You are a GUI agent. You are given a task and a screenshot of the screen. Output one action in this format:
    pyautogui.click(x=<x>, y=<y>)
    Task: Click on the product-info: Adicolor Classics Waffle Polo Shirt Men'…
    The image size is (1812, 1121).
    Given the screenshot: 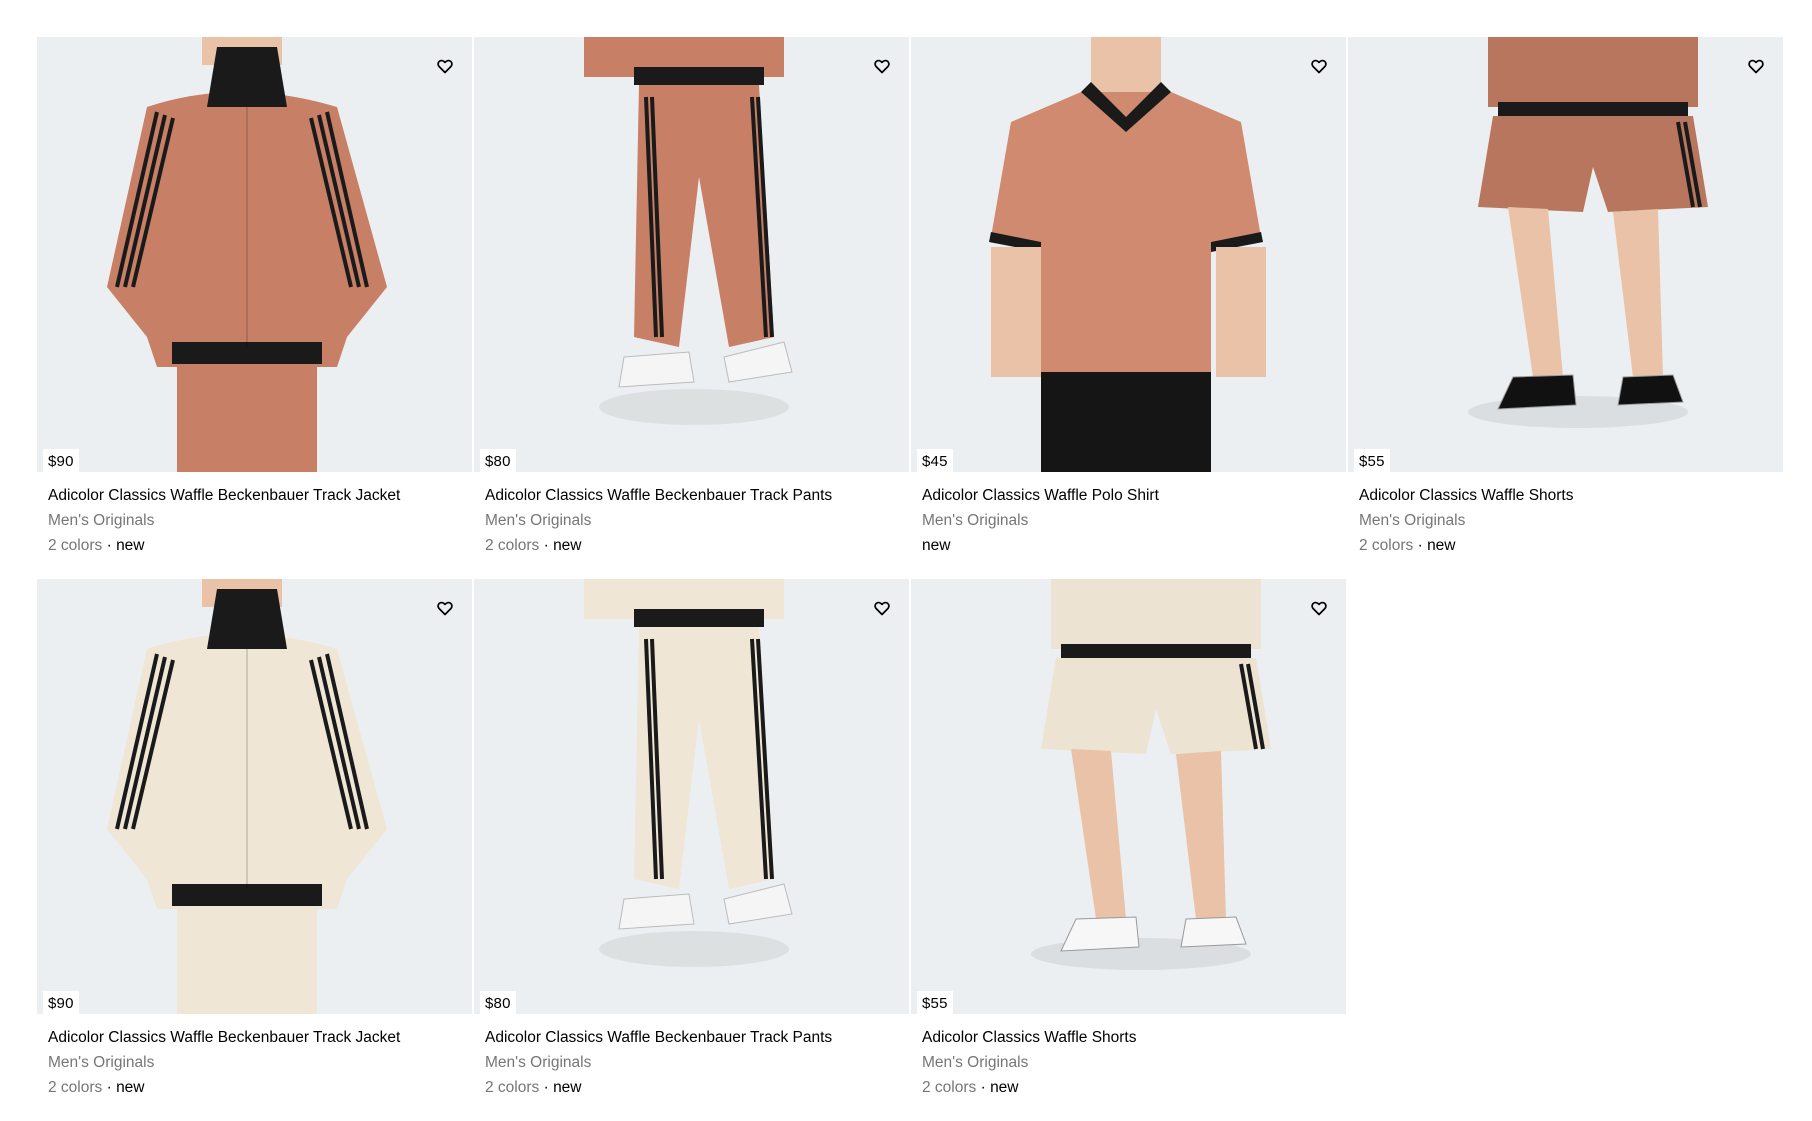 What is the action you would take?
    pyautogui.click(x=1128, y=513)
    